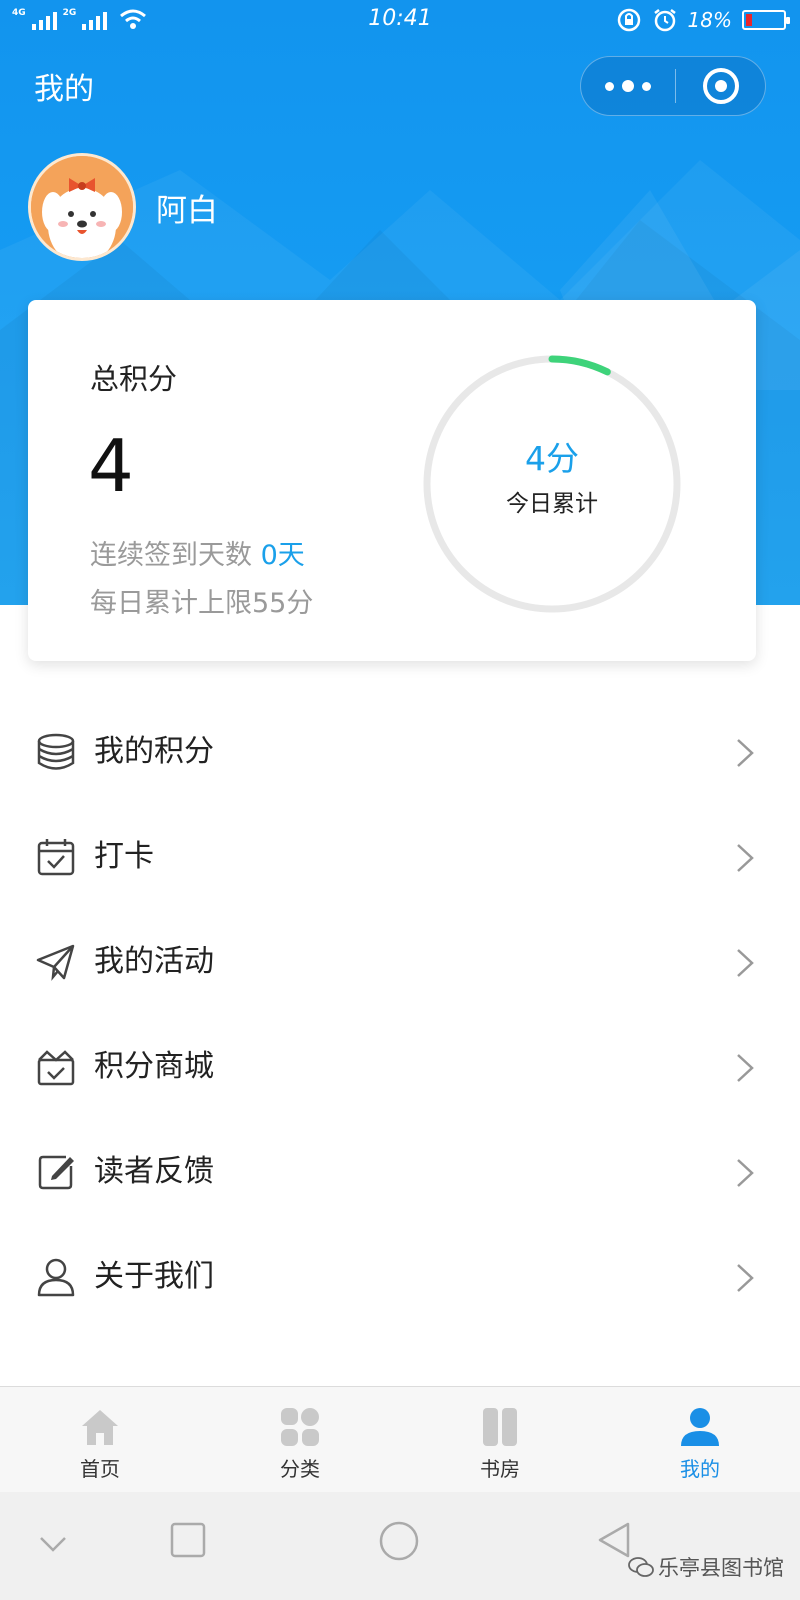 Image resolution: width=800 pixels, height=1600 pixels. Describe the element at coordinates (400, 1277) in the screenshot. I see `menu-item-about-us: 关于我们` at that location.